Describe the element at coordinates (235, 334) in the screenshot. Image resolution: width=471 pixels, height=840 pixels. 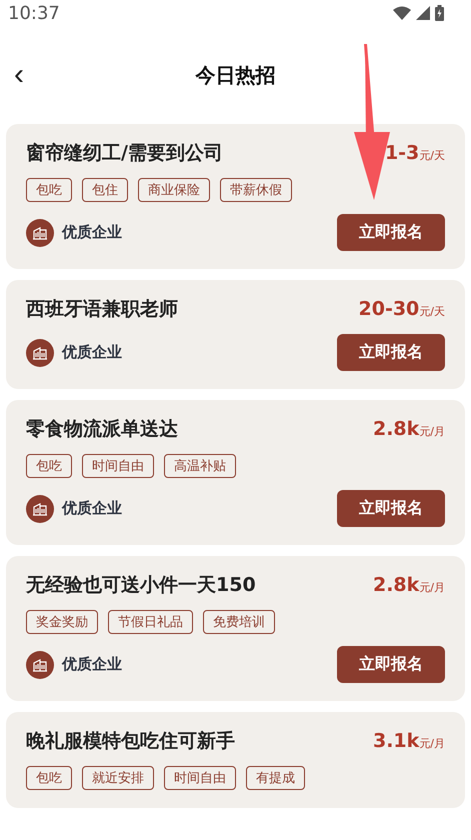
I see `job-card: 西班牙语兼职老师 20-30元/天 优质企业 立即报名` at that location.